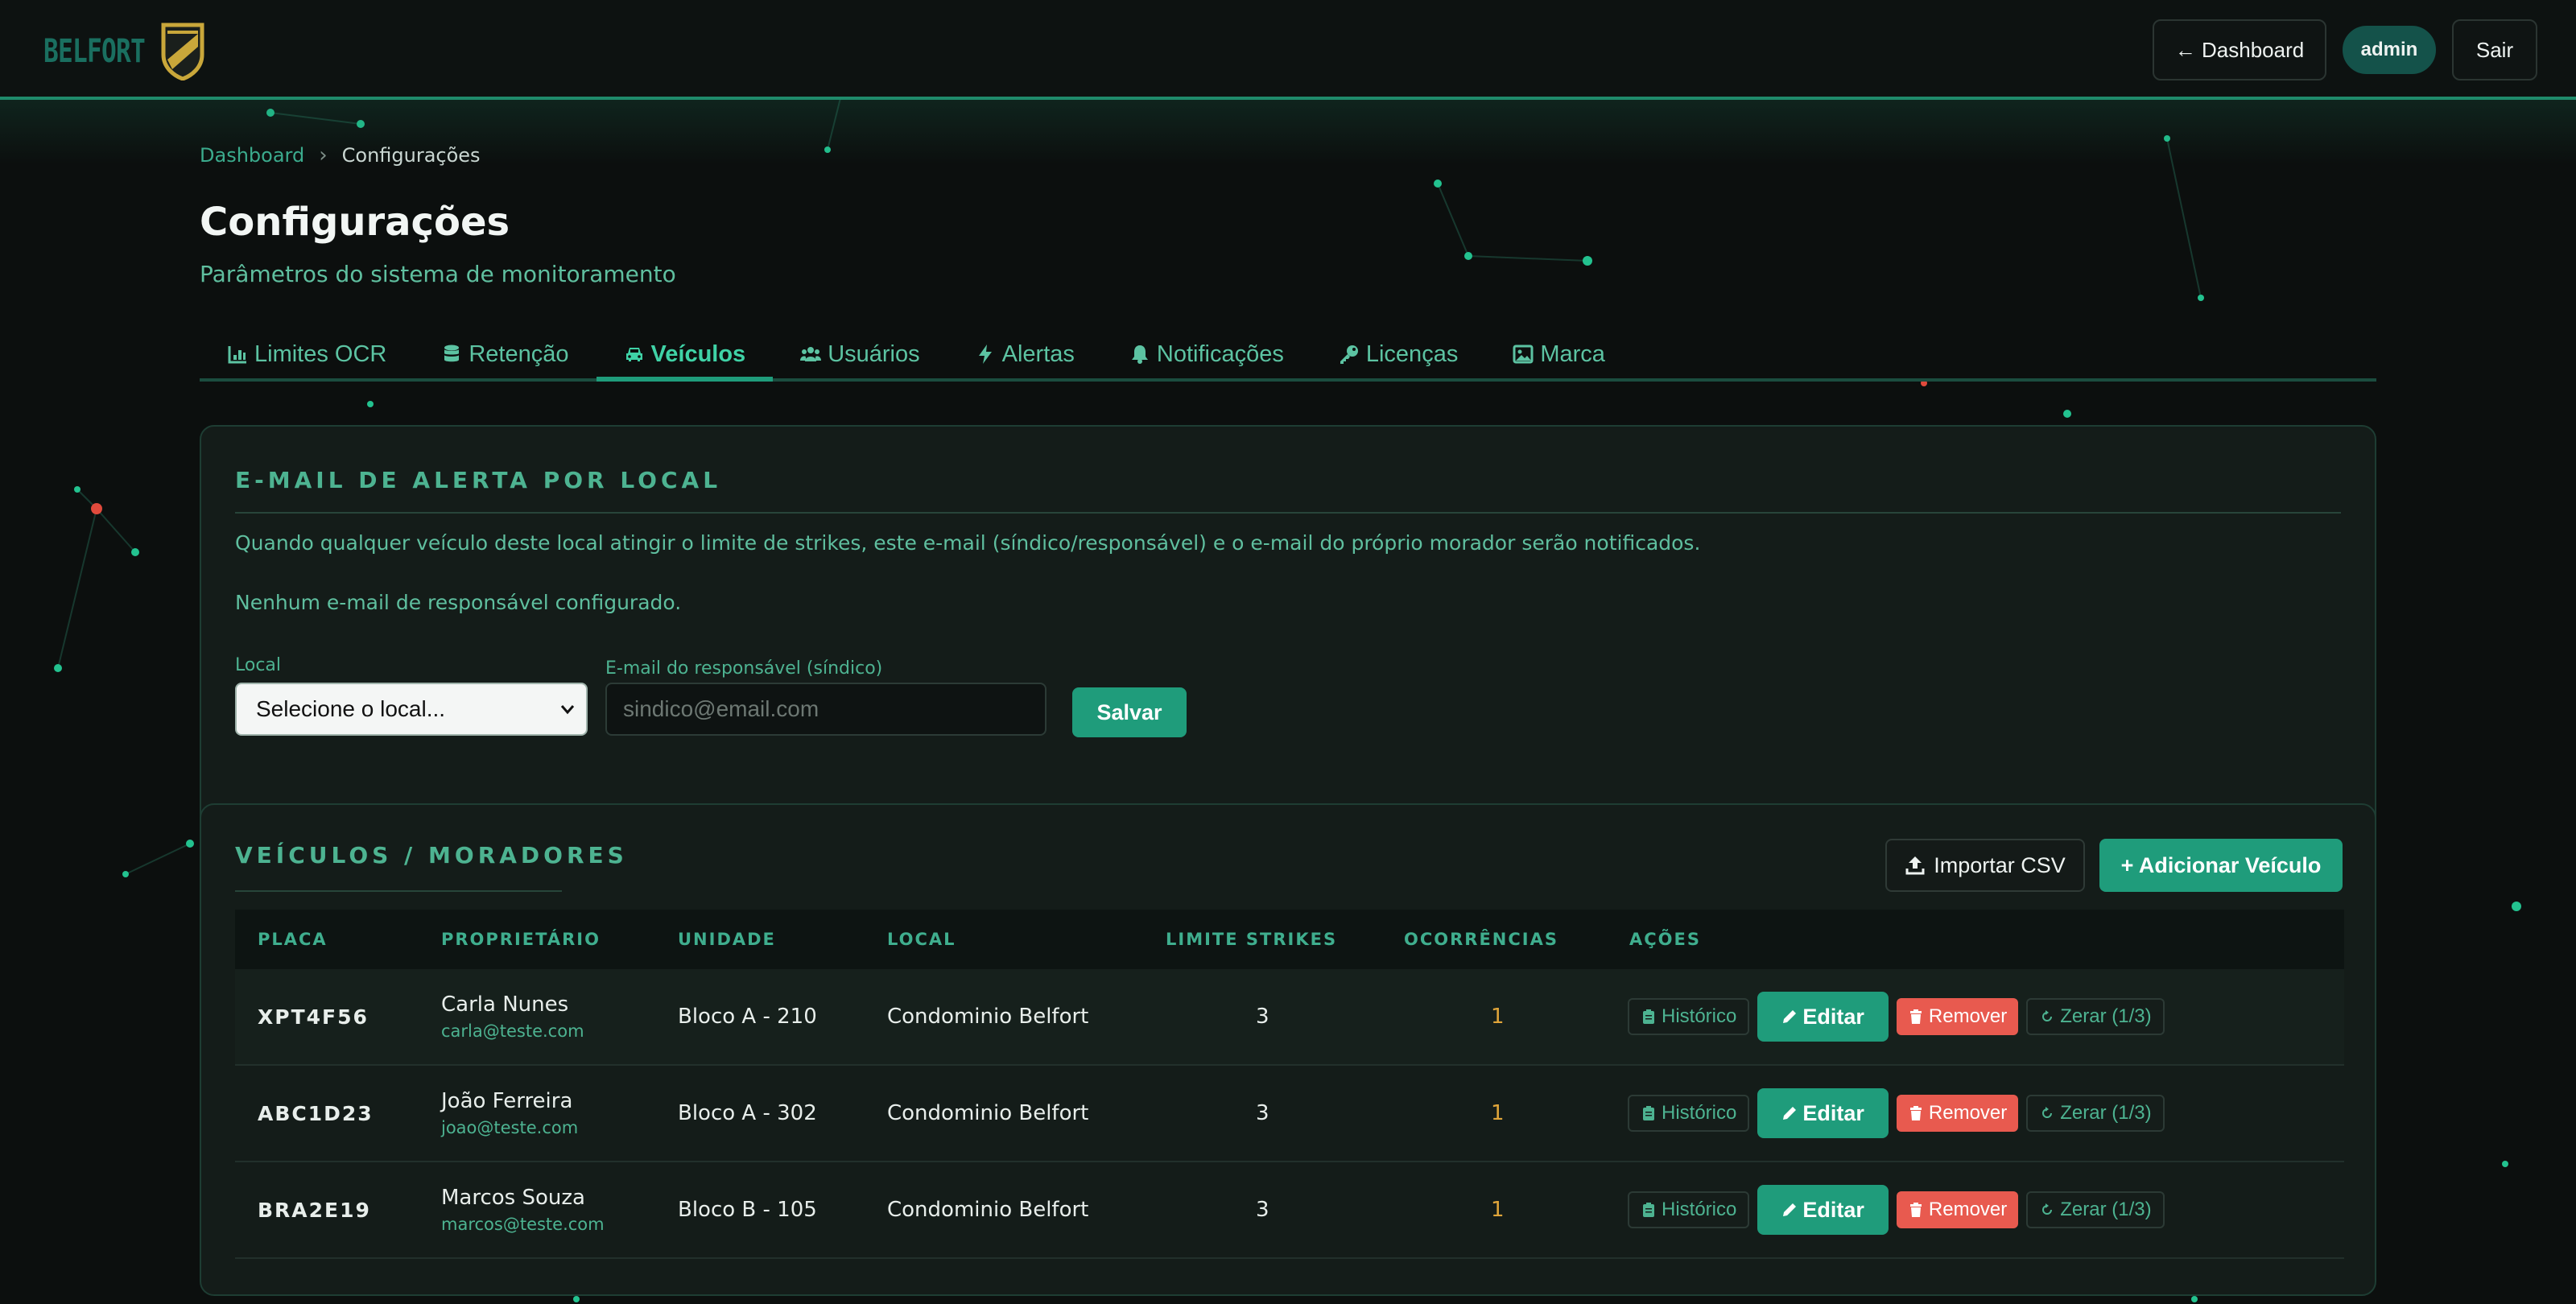 The height and width of the screenshot is (1304, 2576). Describe the element at coordinates (320, 353) in the screenshot. I see `tab-label: Limites OCR` at that location.